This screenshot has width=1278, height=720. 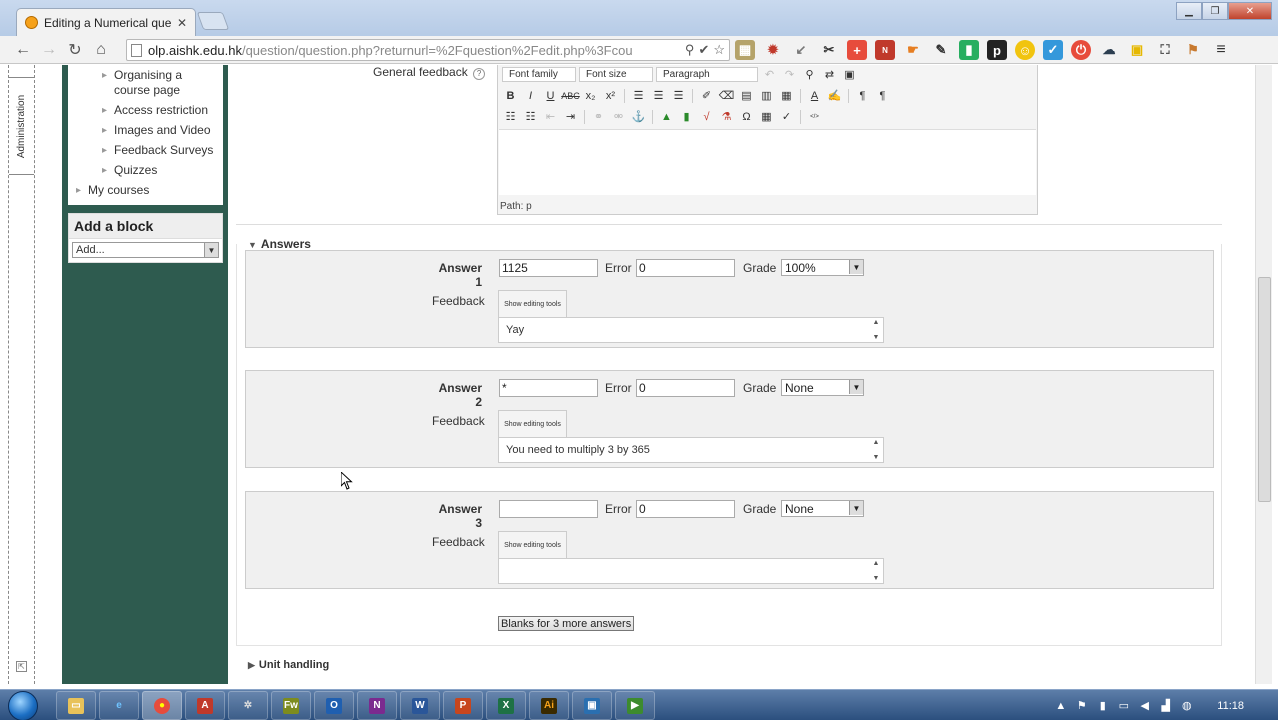 I want to click on spellcheck-icon: ✔, so click(x=703, y=50).